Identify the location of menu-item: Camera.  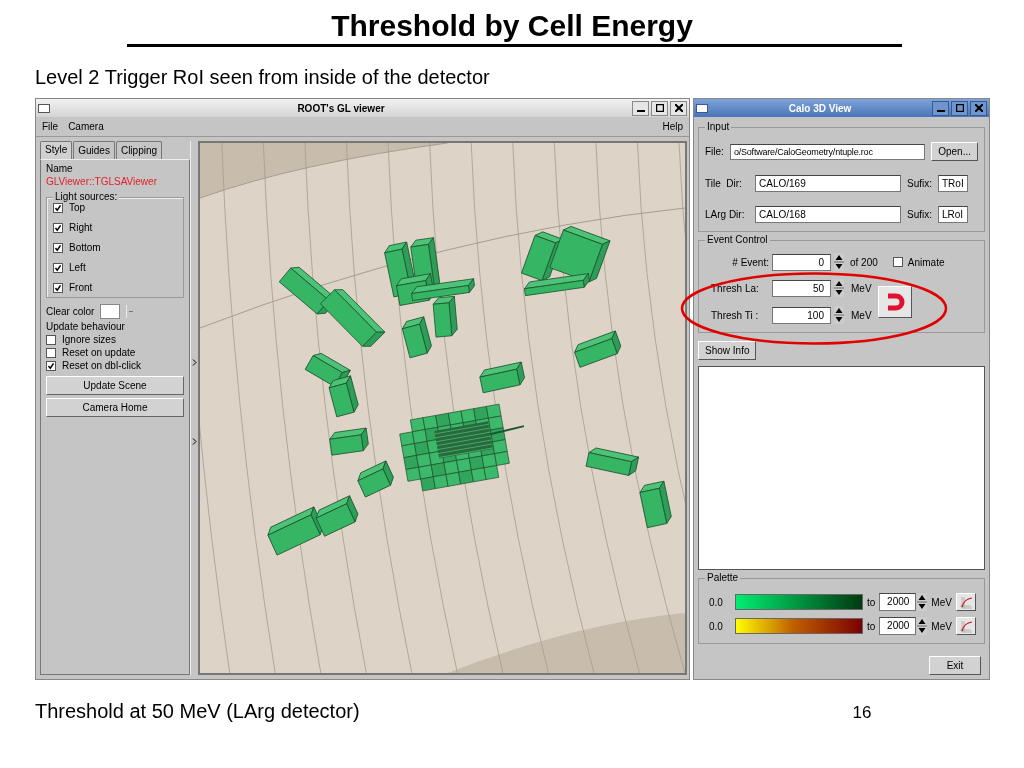
(86, 126).